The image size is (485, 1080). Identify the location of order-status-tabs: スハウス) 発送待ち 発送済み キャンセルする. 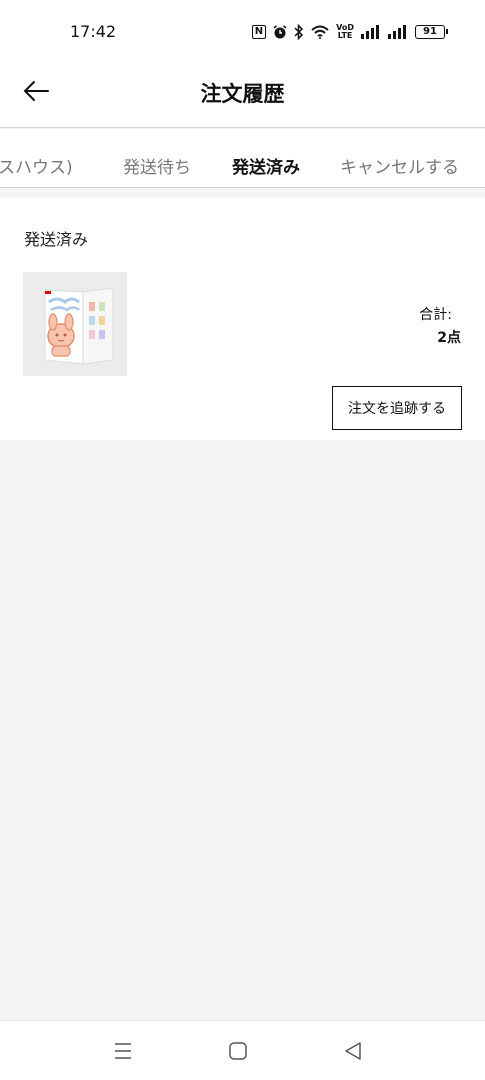
(242, 158).